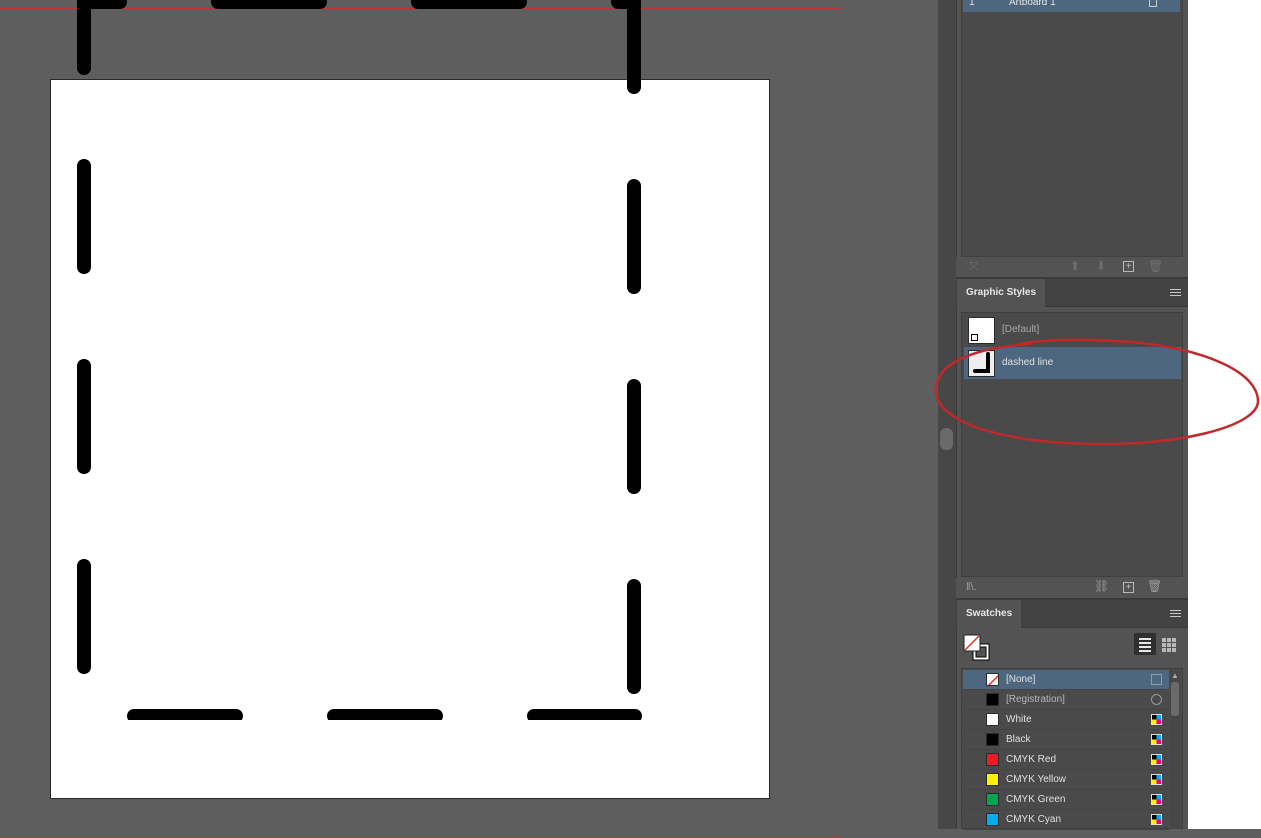 This screenshot has height=838, width=1261. What do you see at coordinates (1175, 292) in the screenshot?
I see `graphic-styles-menu-icon` at bounding box center [1175, 292].